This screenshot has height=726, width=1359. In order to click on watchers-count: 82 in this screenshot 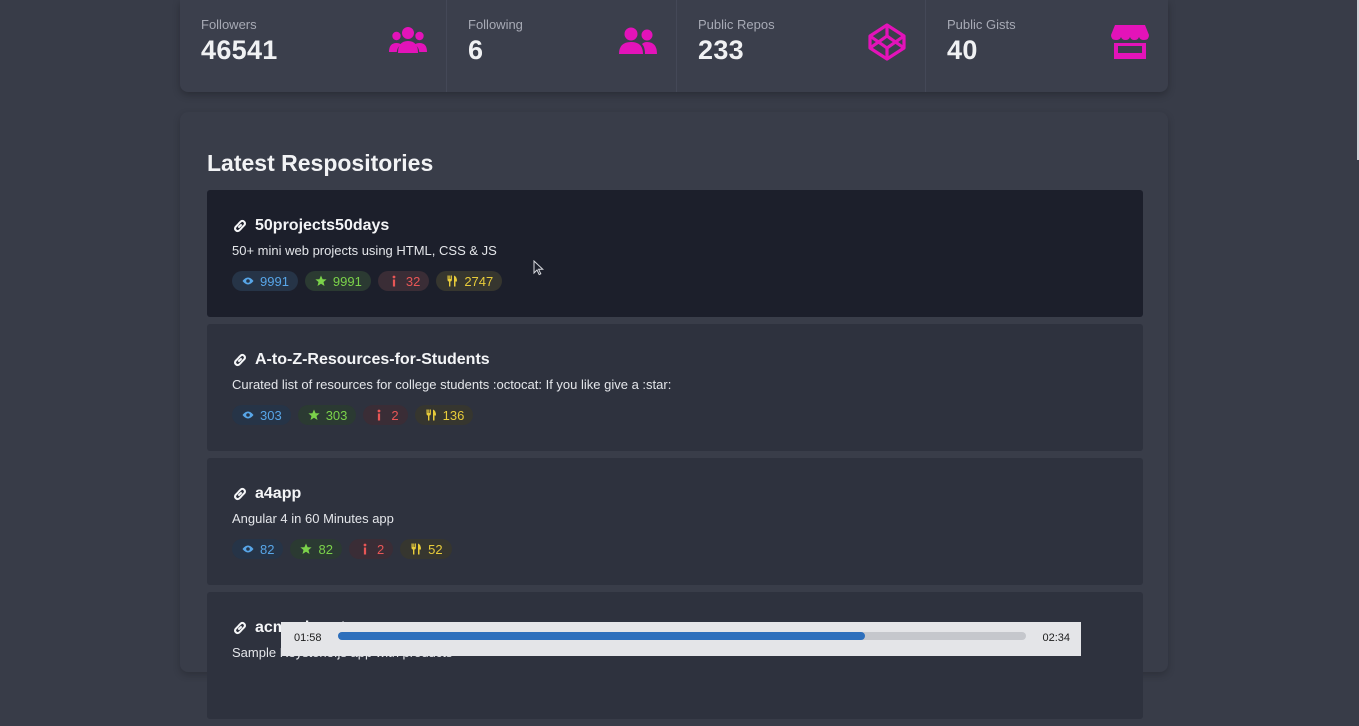, I will do `click(267, 549)`.